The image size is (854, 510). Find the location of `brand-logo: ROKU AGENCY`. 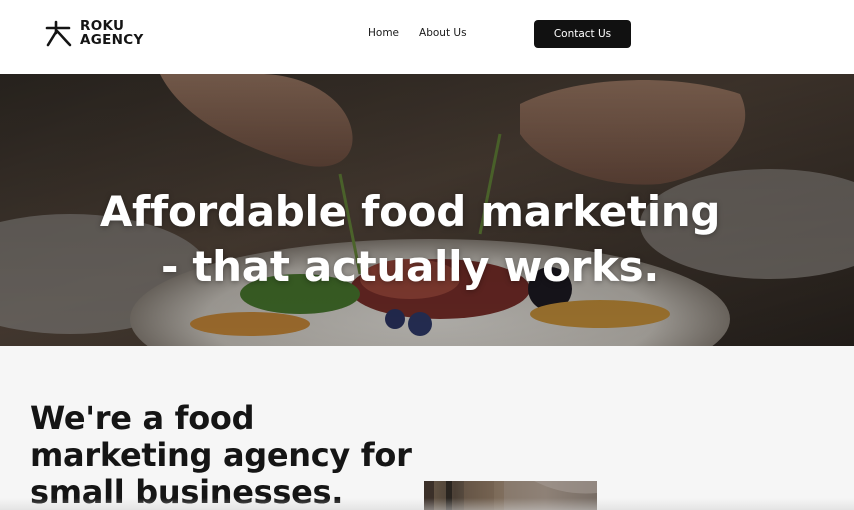

brand-logo: ROKU AGENCY is located at coordinates (94, 33).